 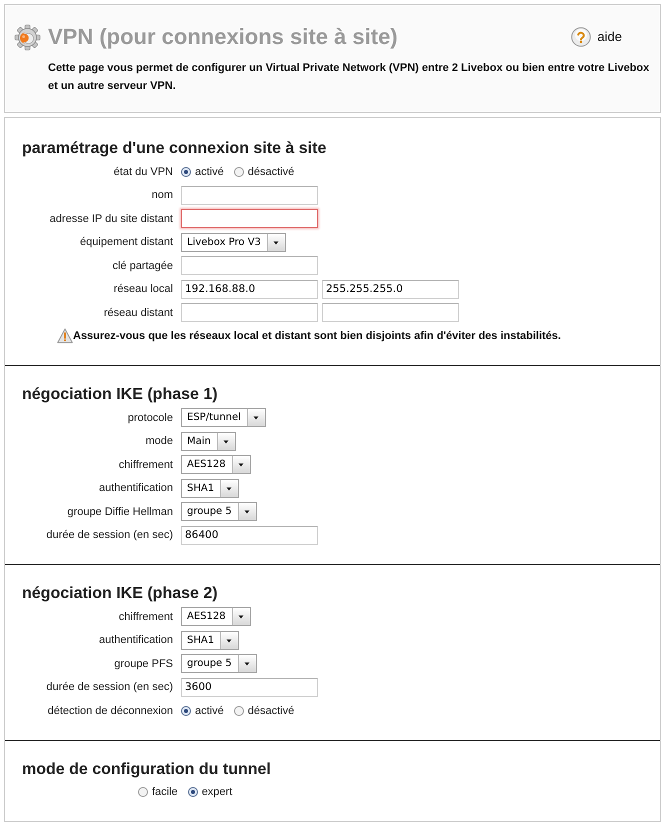 What do you see at coordinates (249, 535) in the screenshot?
I see `text-field: 86400` at bounding box center [249, 535].